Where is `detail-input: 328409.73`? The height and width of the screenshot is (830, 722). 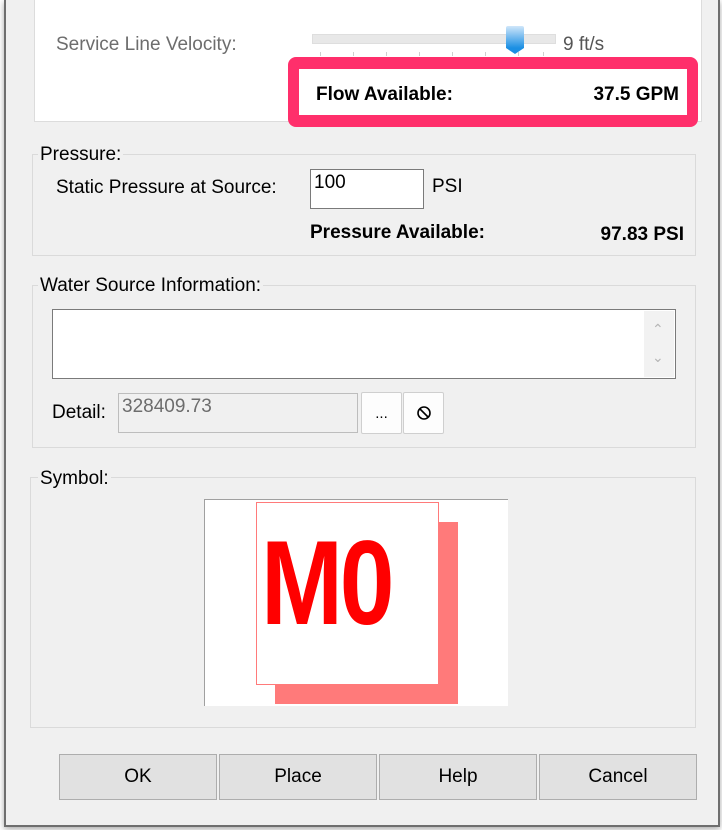 detail-input: 328409.73 is located at coordinates (238, 413).